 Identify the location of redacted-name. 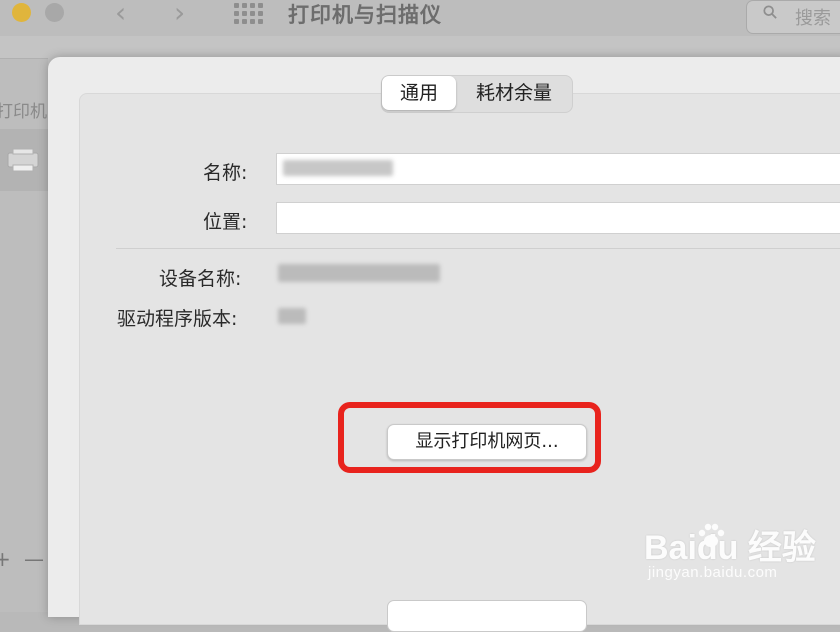
(338, 168).